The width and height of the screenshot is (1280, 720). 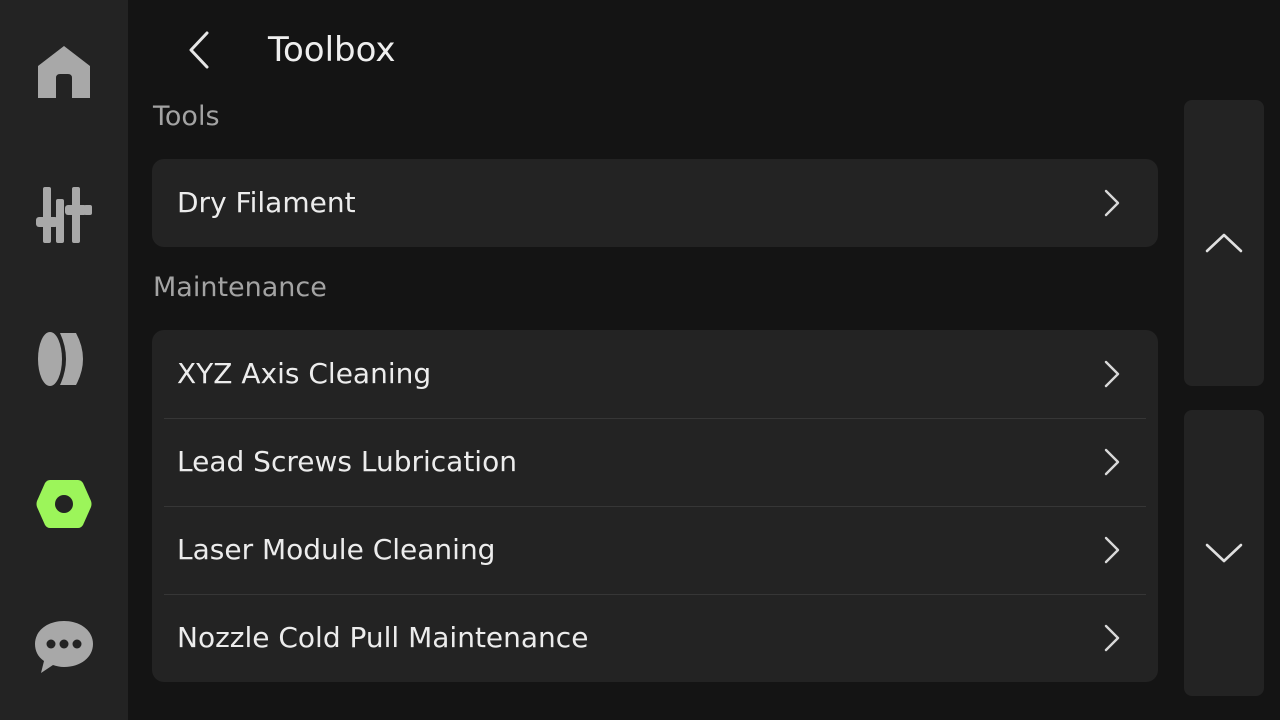 I want to click on back-button, so click(x=200, y=50).